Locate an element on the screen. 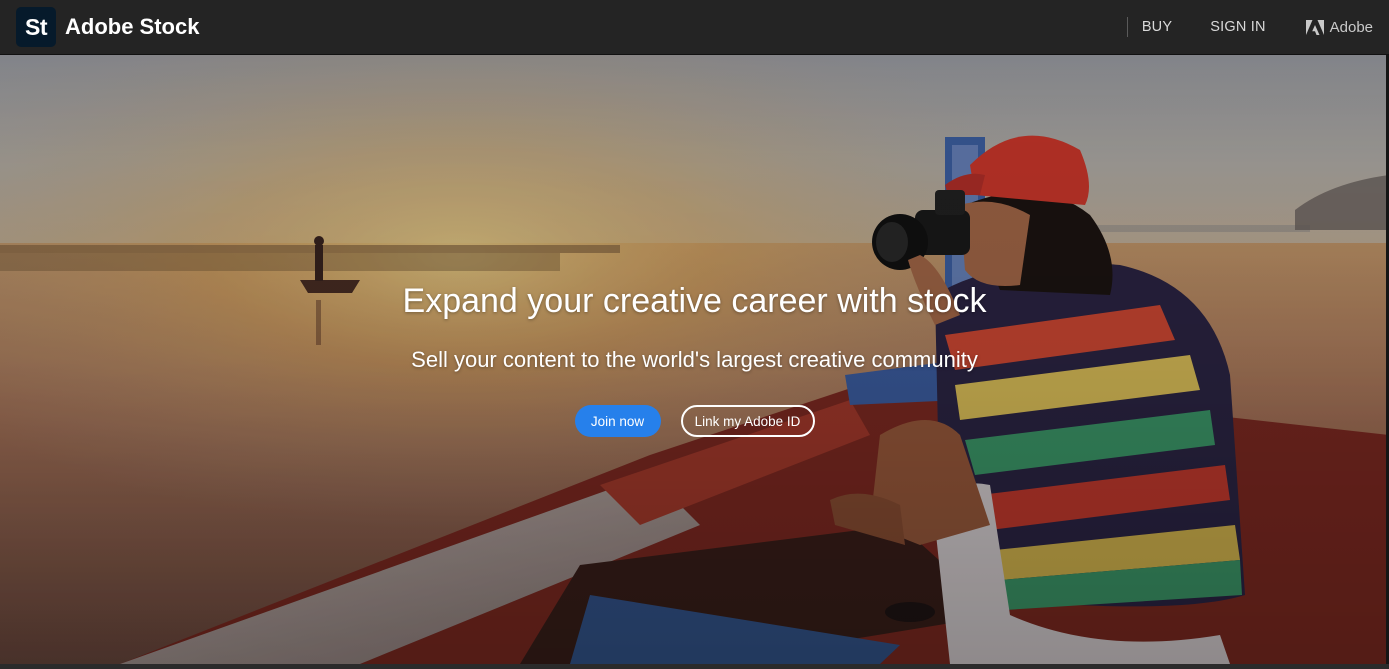 Image resolution: width=1389 pixels, height=669 pixels. join-now-button: Join now is located at coordinates (617, 421).